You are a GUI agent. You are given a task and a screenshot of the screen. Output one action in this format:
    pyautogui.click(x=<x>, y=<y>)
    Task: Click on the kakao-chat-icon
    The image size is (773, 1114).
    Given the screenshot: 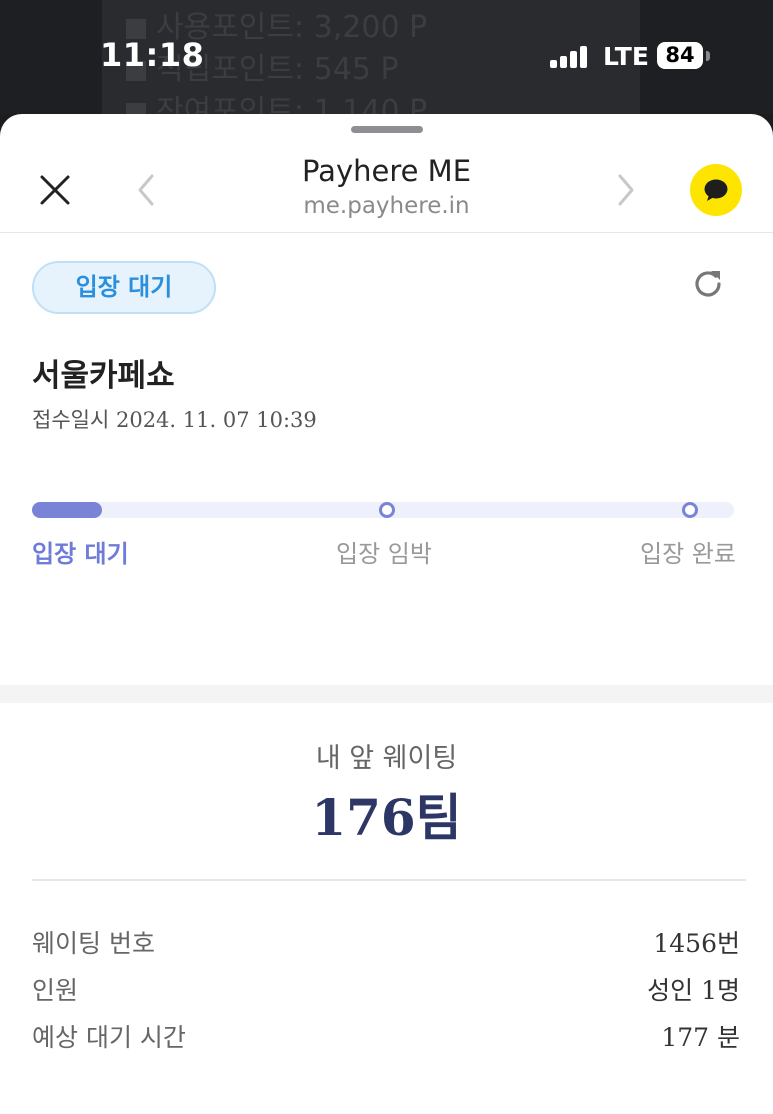 What is the action you would take?
    pyautogui.click(x=716, y=190)
    